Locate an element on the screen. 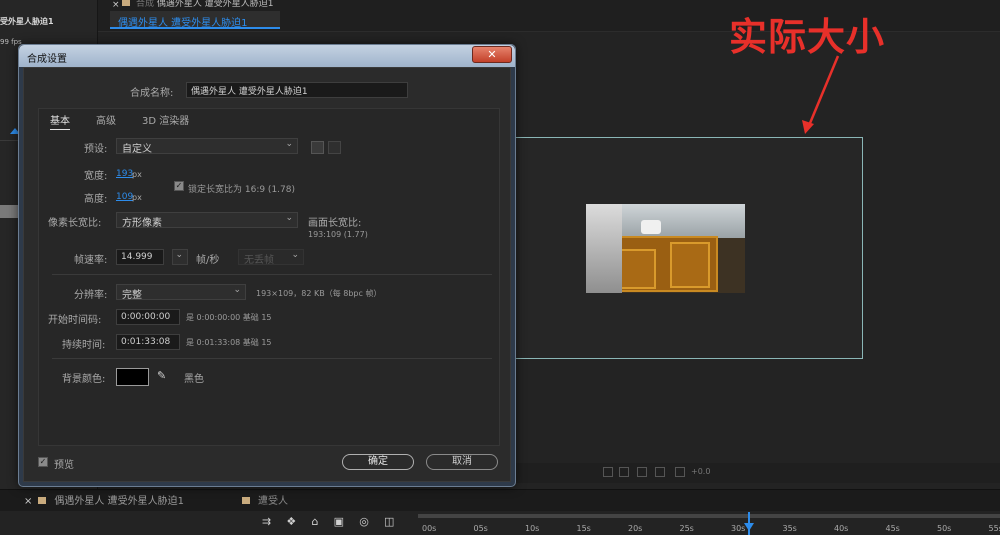  timeline-tab-close-icon: × is located at coordinates (28, 501).